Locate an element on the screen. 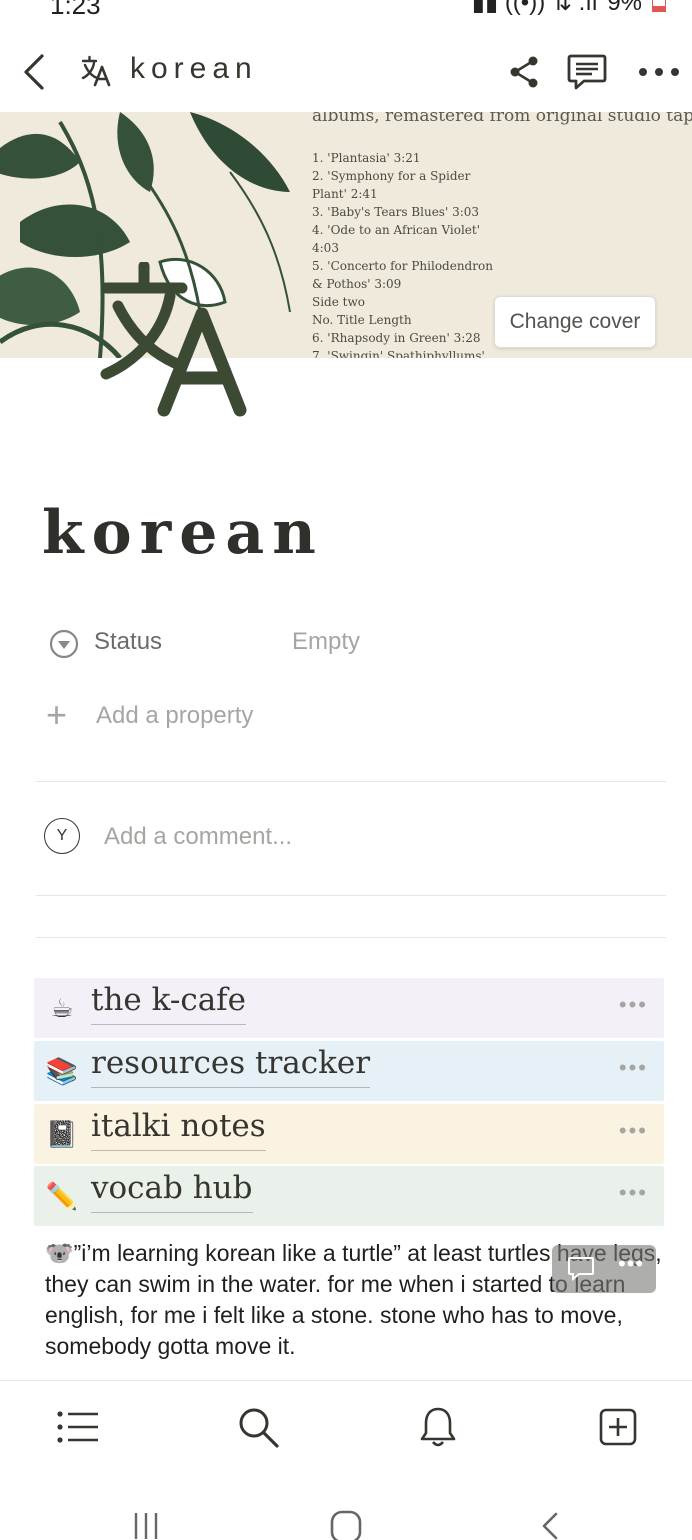 The height and width of the screenshot is (1540, 692). page-link-resources-tracker: 📚 resources tracker ••• is located at coordinates (349, 1071).